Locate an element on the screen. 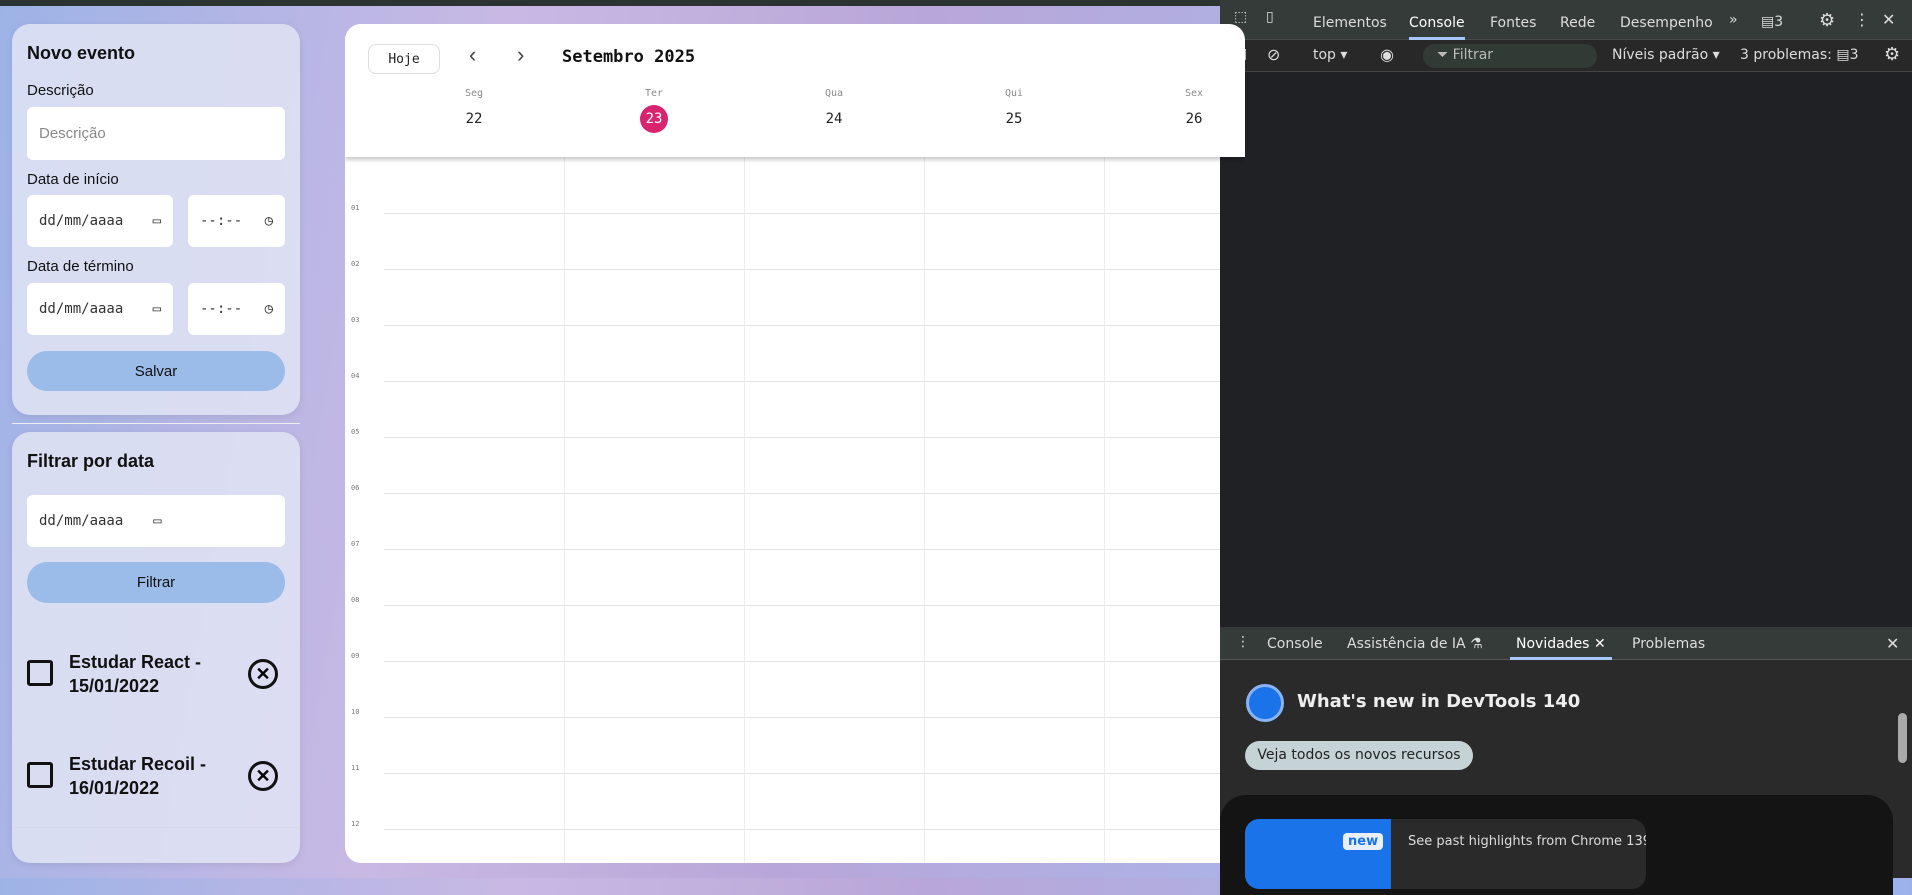 Image resolution: width=1912 pixels, height=895 pixels. flask-icon: ⚗ is located at coordinates (1476, 644).